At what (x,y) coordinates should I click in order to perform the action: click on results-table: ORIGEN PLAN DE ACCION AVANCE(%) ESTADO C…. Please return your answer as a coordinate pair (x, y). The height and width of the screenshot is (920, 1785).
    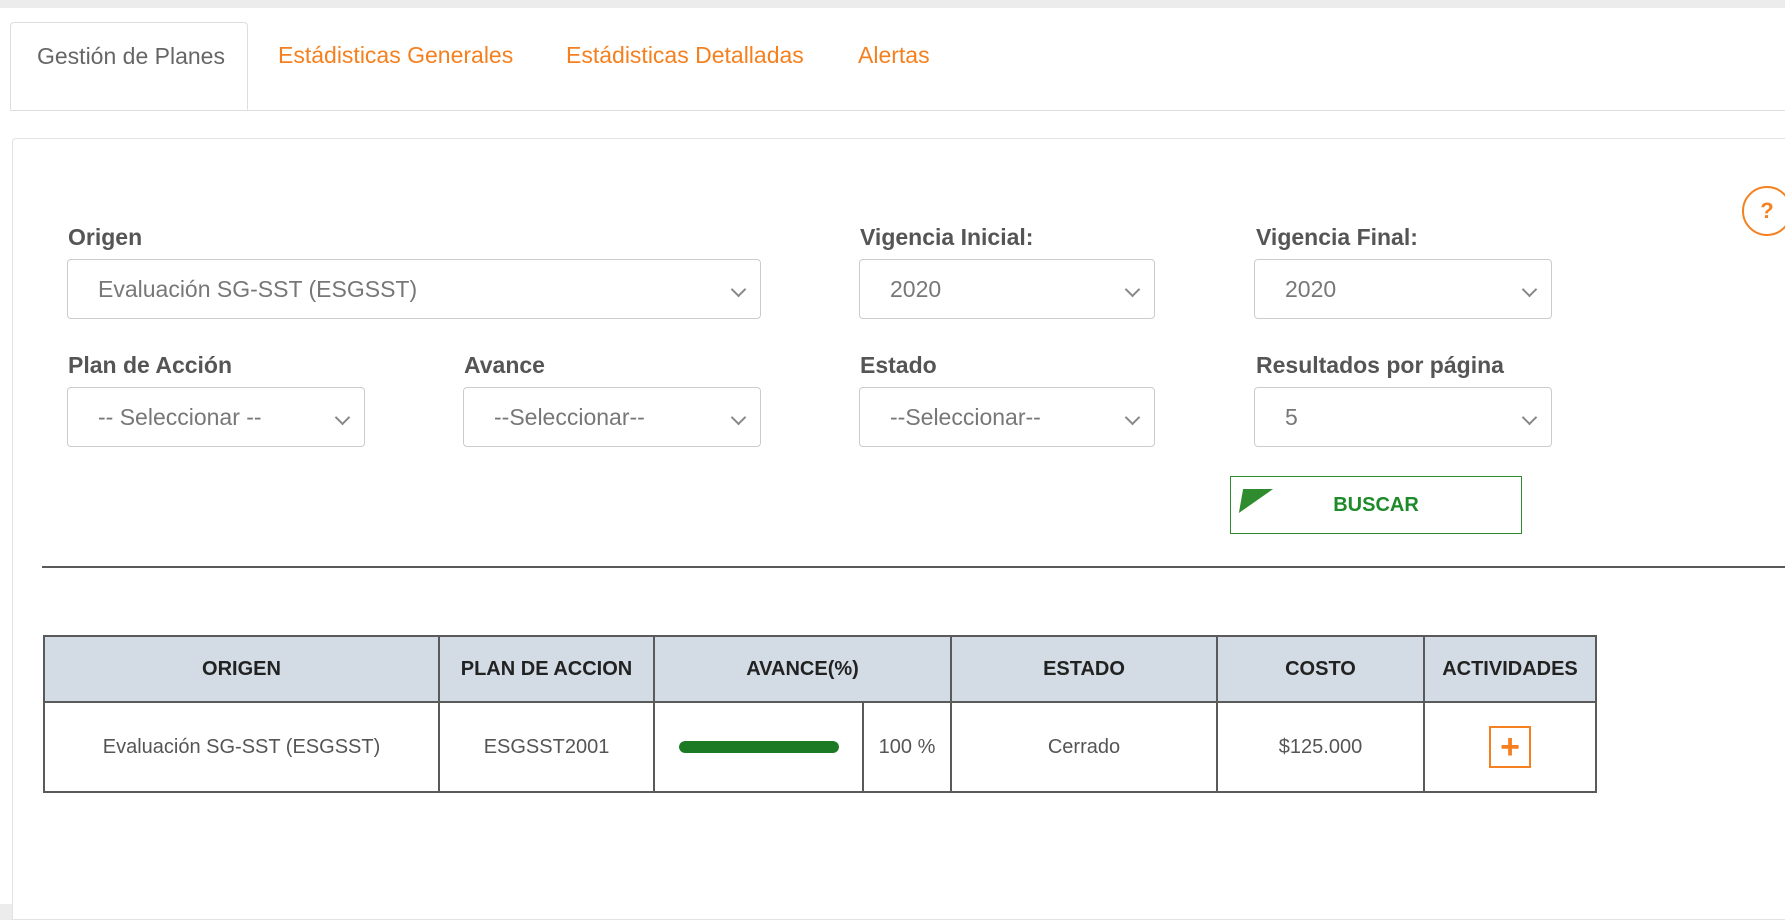
    Looking at the image, I should click on (820, 714).